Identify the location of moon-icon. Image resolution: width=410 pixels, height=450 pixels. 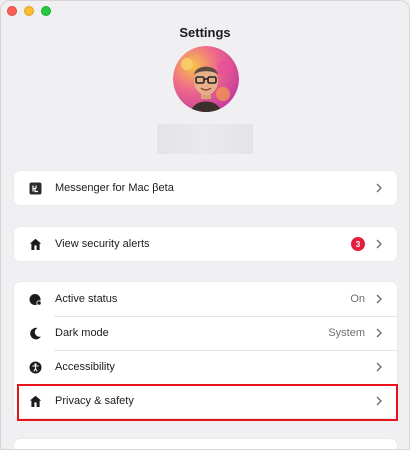
(35, 333).